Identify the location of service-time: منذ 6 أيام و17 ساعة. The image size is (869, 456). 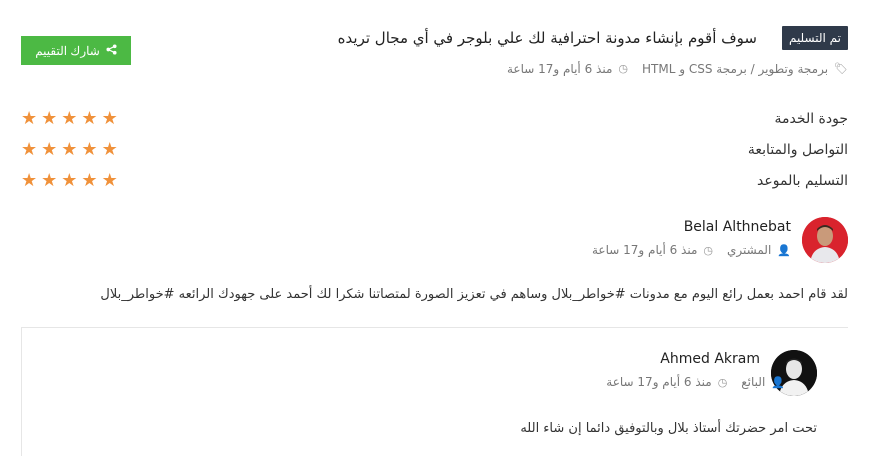
(559, 69).